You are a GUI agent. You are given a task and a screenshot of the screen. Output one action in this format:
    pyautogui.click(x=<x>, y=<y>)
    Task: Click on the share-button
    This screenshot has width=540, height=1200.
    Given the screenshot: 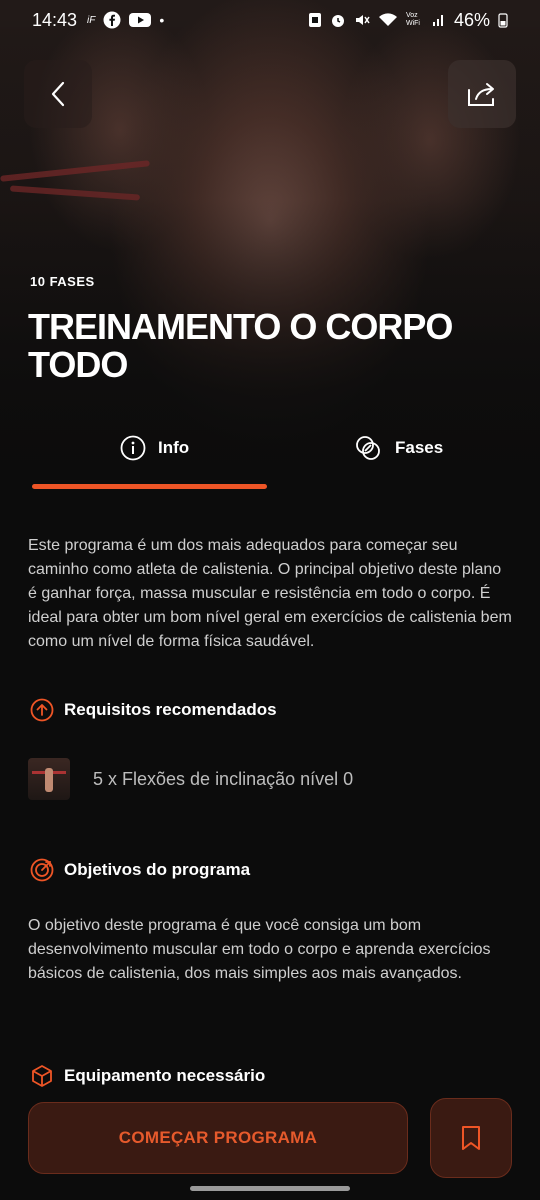 What is the action you would take?
    pyautogui.click(x=482, y=94)
    